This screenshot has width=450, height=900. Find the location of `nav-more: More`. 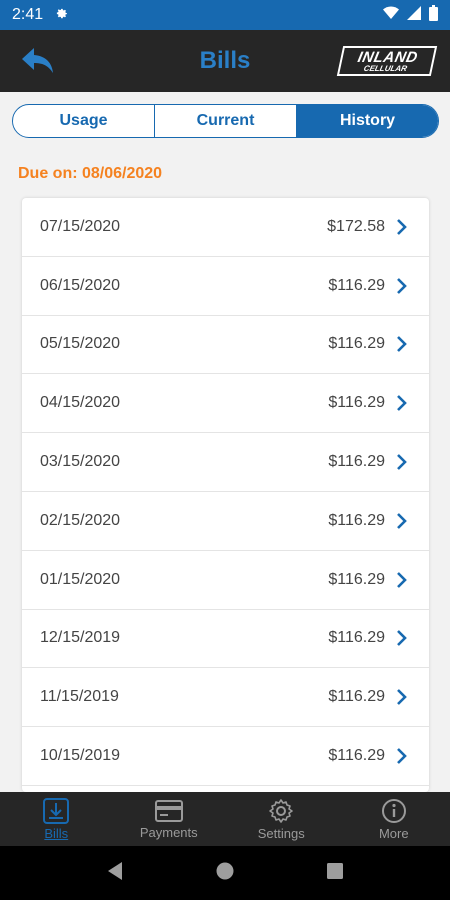

nav-more: More is located at coordinates (394, 819).